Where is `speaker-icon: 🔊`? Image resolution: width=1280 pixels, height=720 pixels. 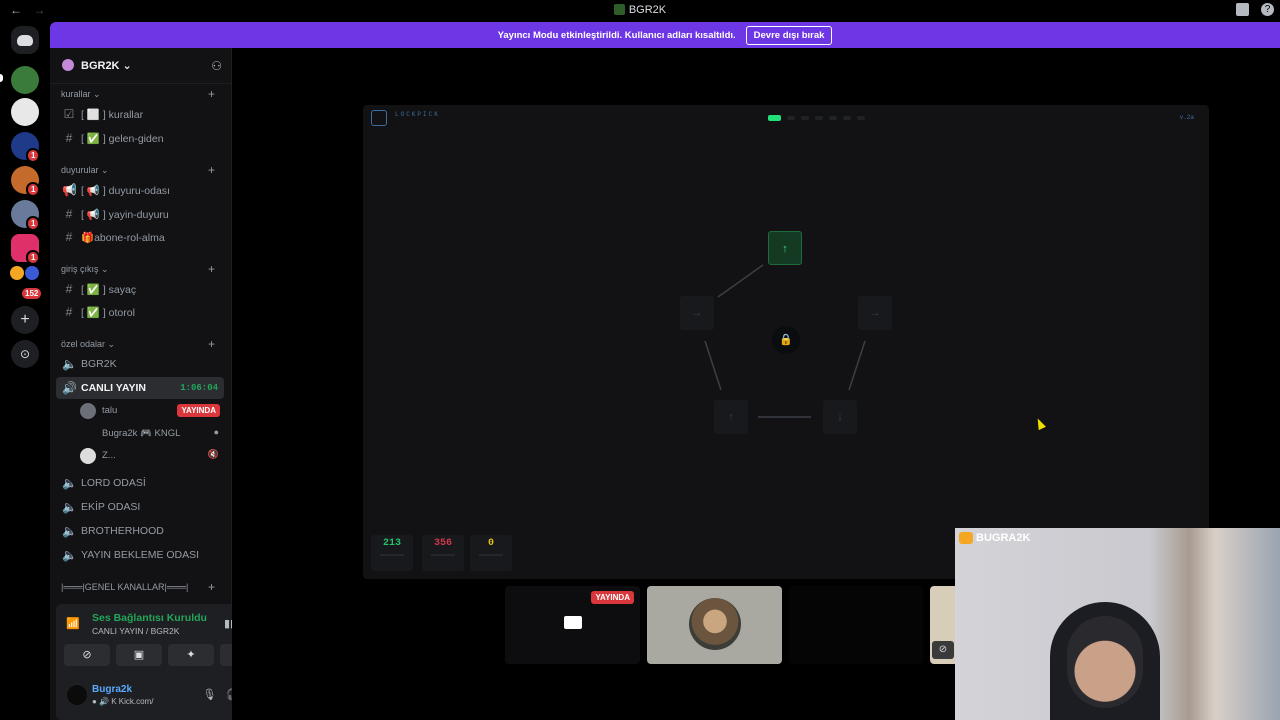
speaker-icon: 🔊 is located at coordinates (69, 388).